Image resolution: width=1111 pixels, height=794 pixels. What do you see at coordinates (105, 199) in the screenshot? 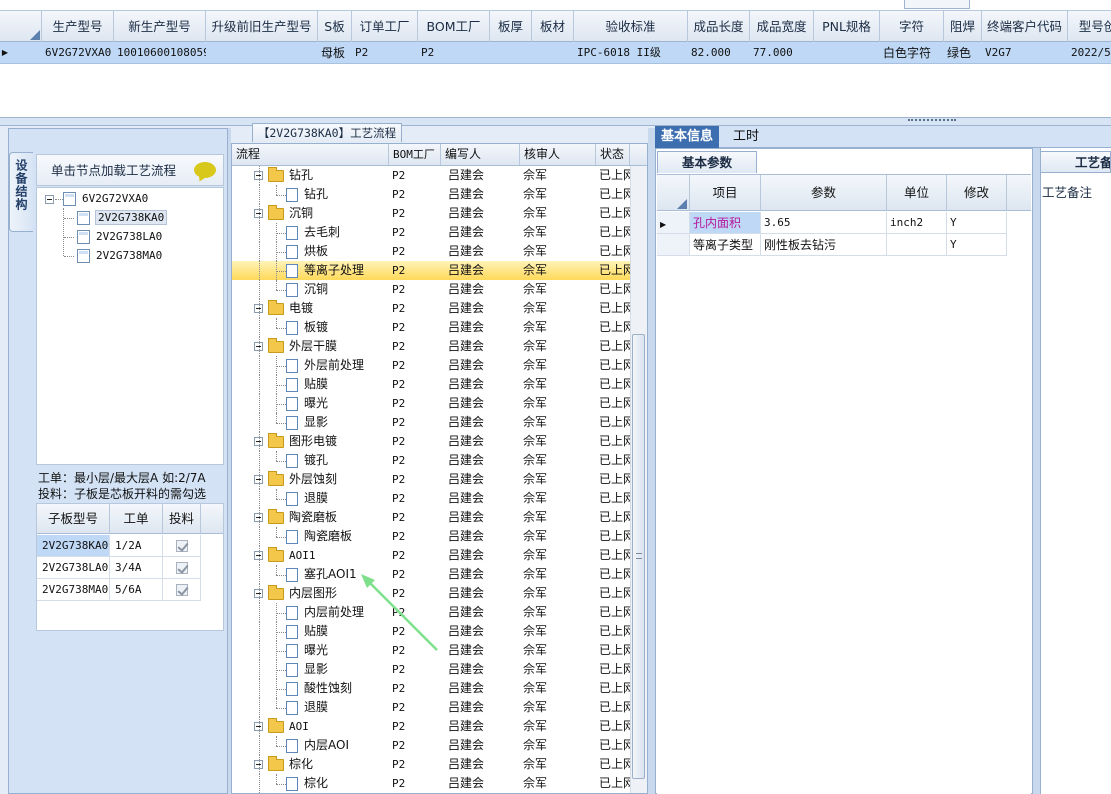
I see `tree-root: 6V2G72VXA0` at bounding box center [105, 199].